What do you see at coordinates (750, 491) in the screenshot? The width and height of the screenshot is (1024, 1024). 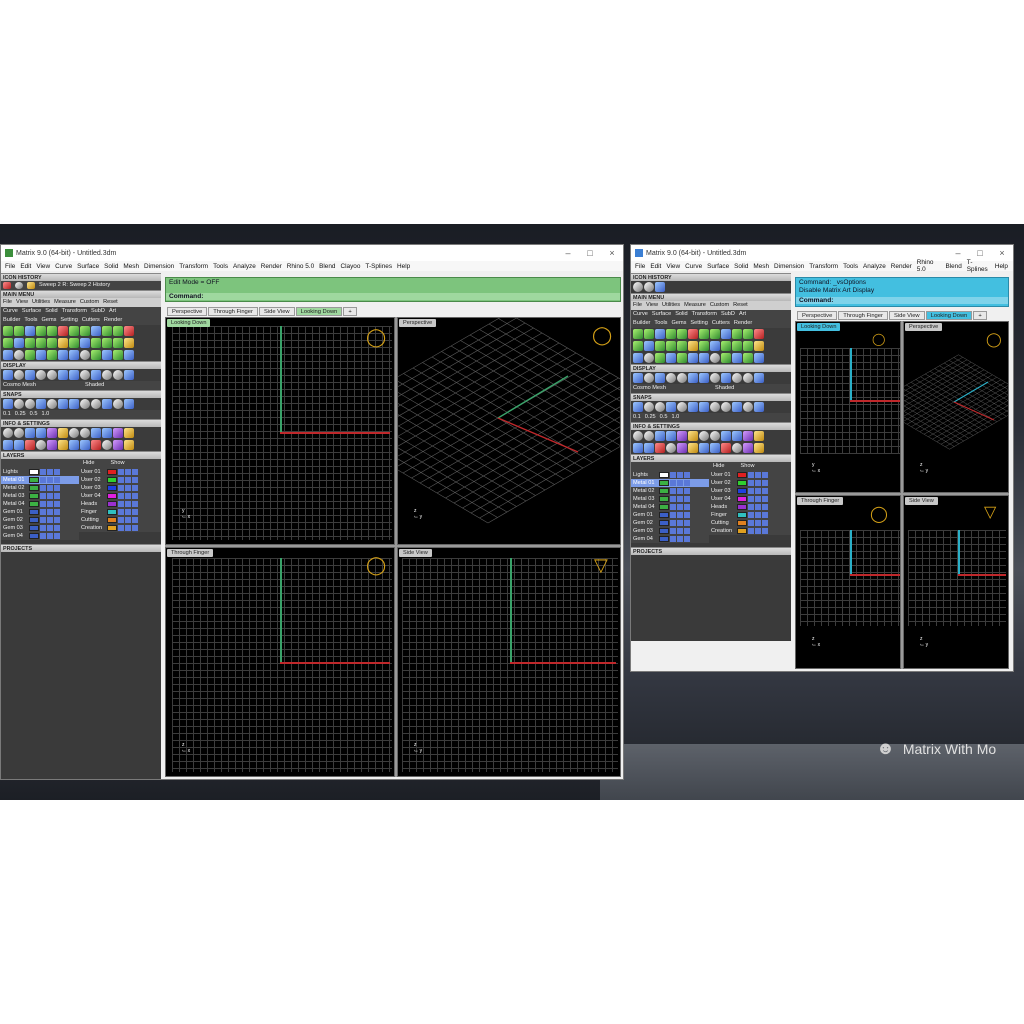 I see `layer-row: User 03` at bounding box center [750, 491].